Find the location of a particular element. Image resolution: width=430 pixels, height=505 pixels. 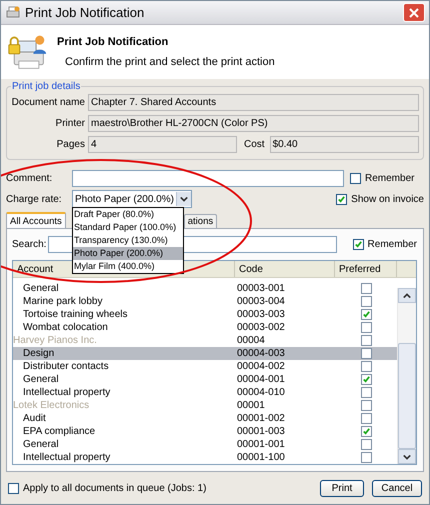

field-label: Pages is located at coordinates (70, 144).